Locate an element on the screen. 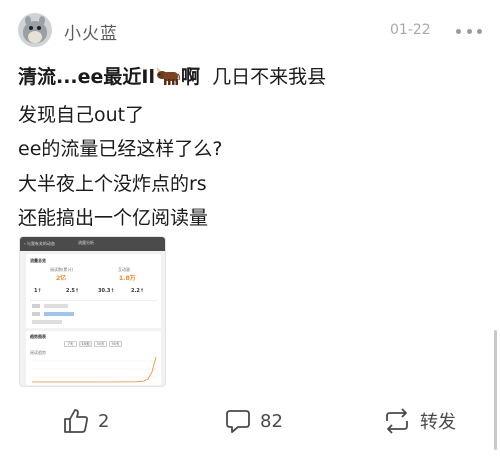 The image size is (500, 462). comment-count: 82 is located at coordinates (271, 421).